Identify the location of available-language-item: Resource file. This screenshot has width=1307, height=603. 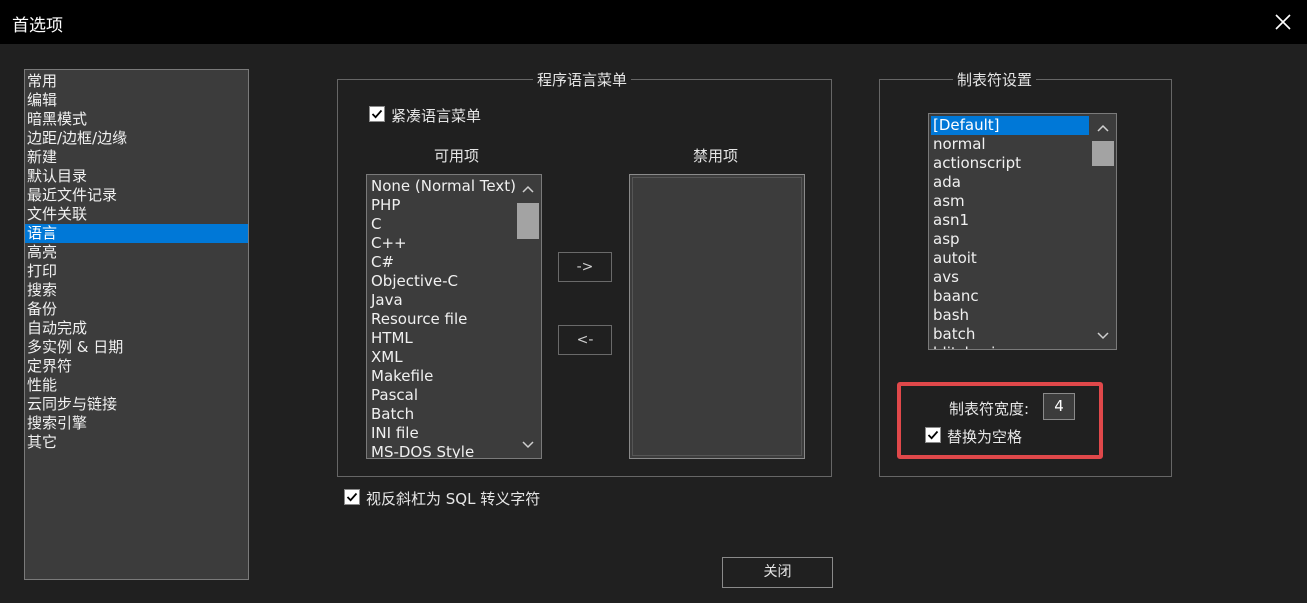
(443, 319).